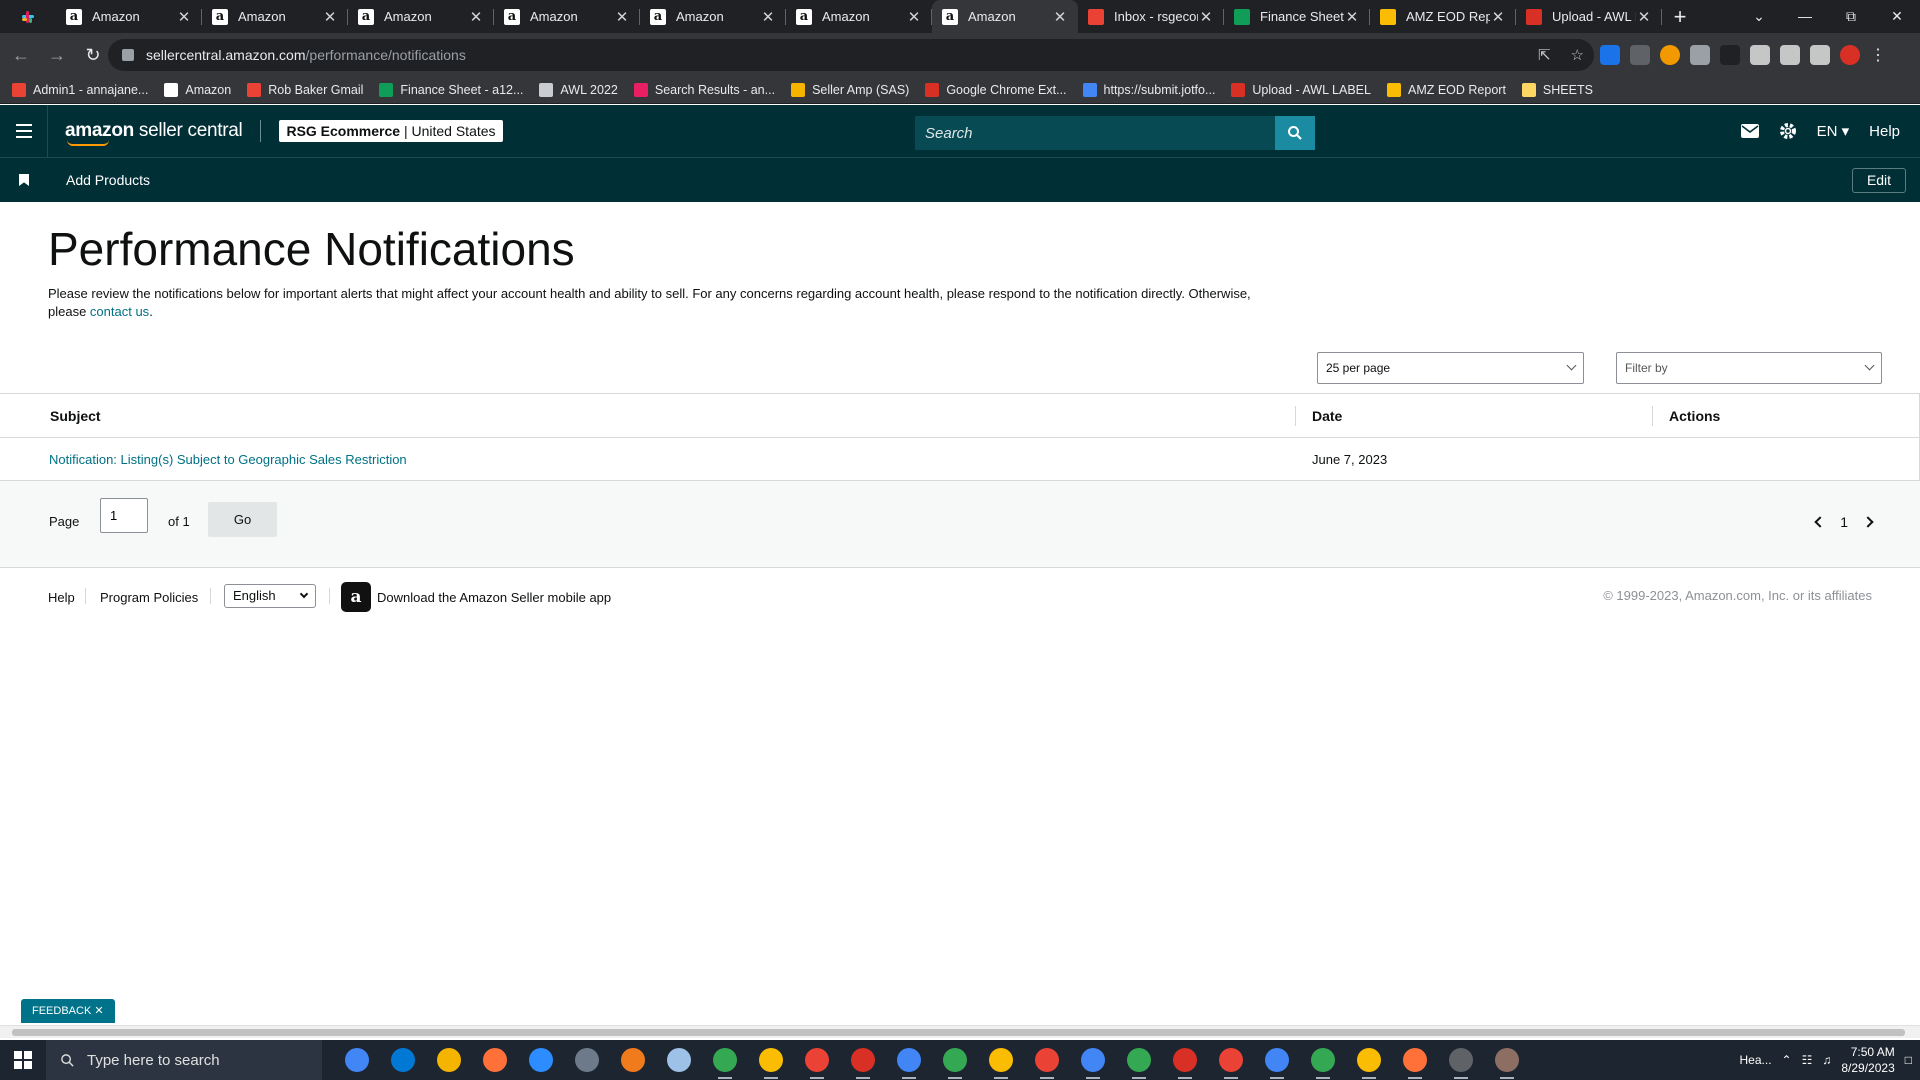  What do you see at coordinates (68, 1011) in the screenshot?
I see `feedback-button: FEEDBACK ✕` at bounding box center [68, 1011].